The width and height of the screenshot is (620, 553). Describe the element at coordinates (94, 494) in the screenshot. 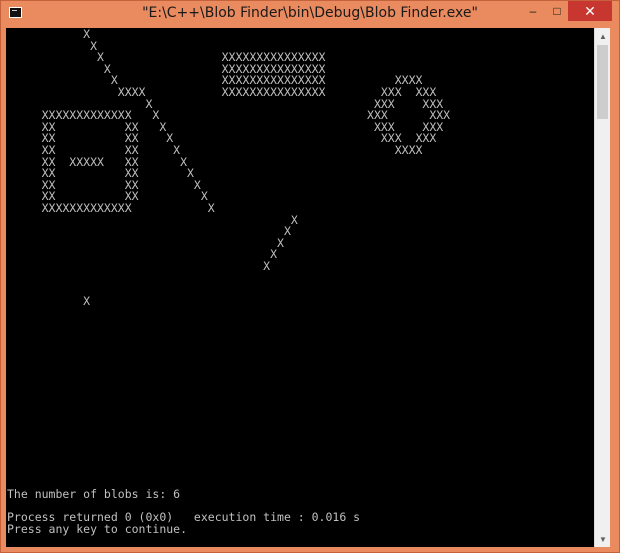

I see `blob-count-line: The number of blobs is: 6` at that location.